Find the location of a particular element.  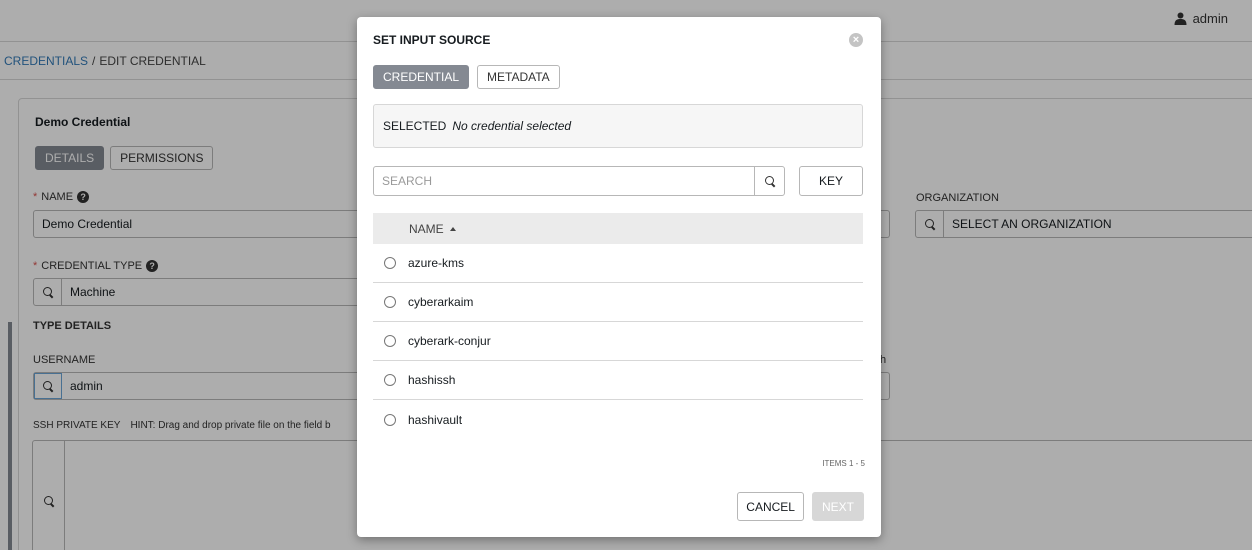

modal-footer: CANCEL NEXT is located at coordinates (800, 506).